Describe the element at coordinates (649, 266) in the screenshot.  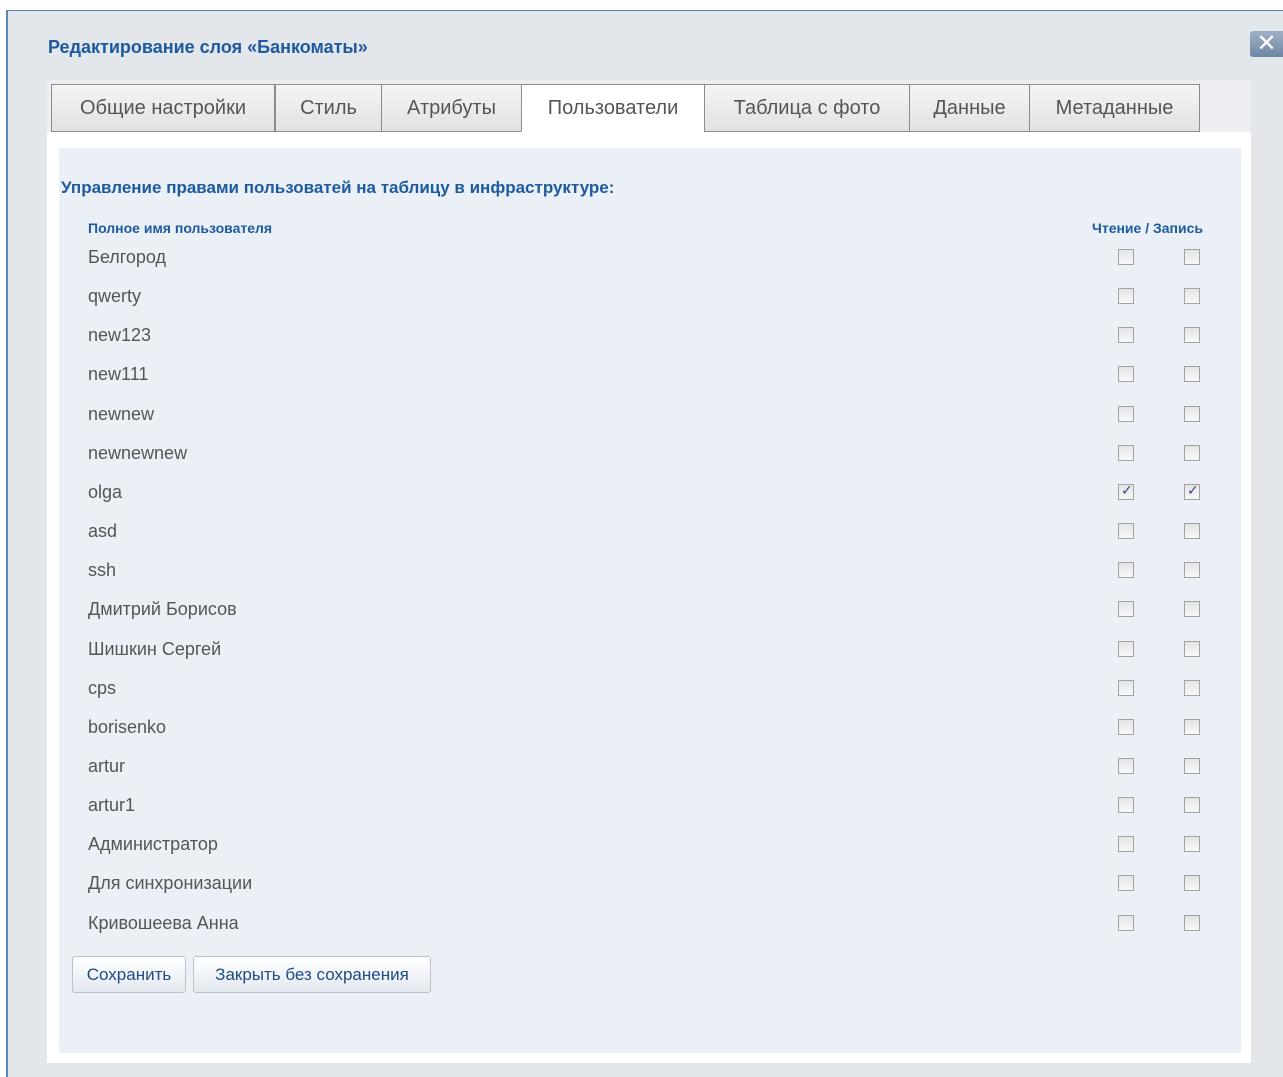
I see `user-row: Белгород` at that location.